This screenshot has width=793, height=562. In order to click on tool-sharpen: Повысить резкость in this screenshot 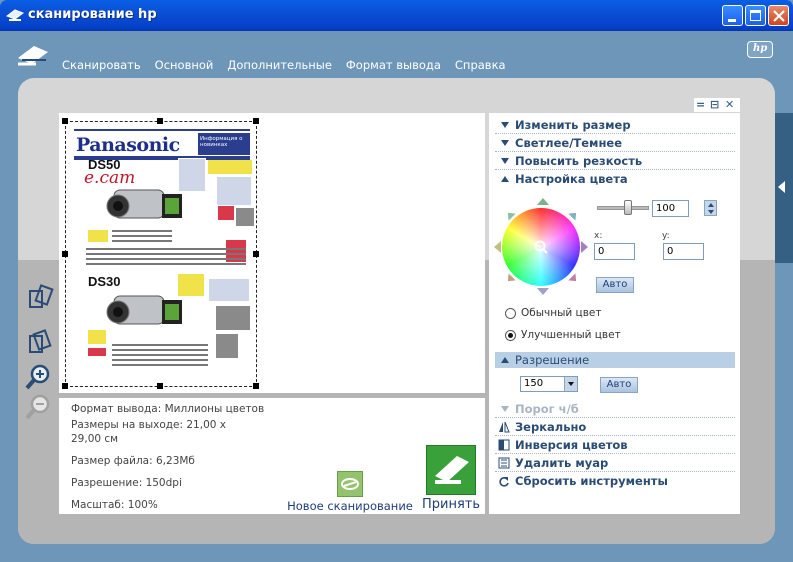, I will do `click(615, 161)`.